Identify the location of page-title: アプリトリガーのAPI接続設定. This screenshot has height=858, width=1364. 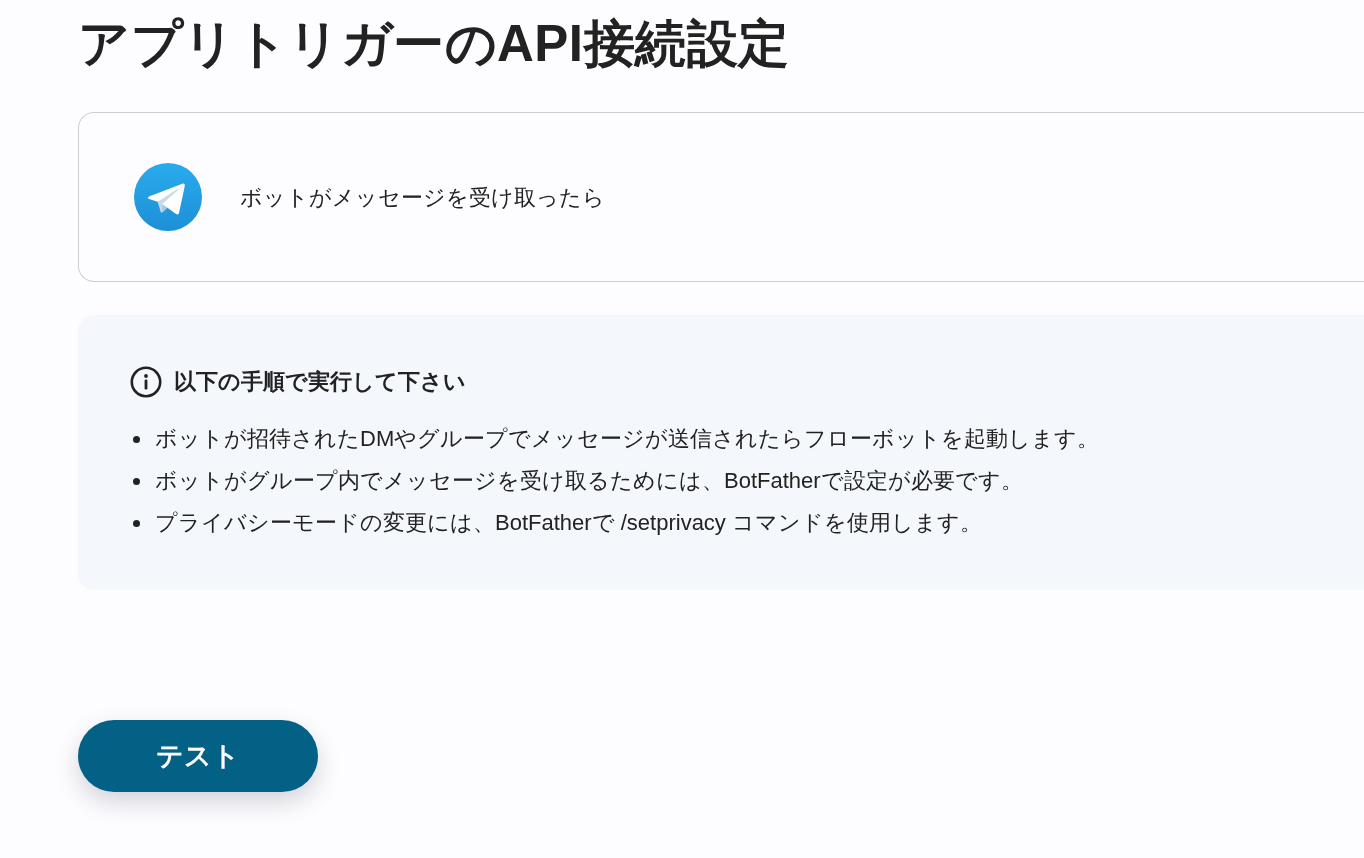
(434, 44).